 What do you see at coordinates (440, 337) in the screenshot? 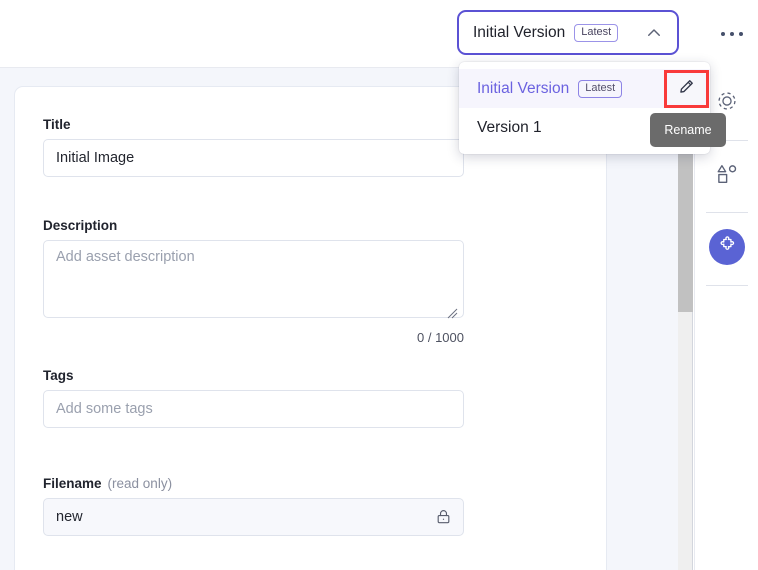
I see `description-character-counter: 0 / 1000` at bounding box center [440, 337].